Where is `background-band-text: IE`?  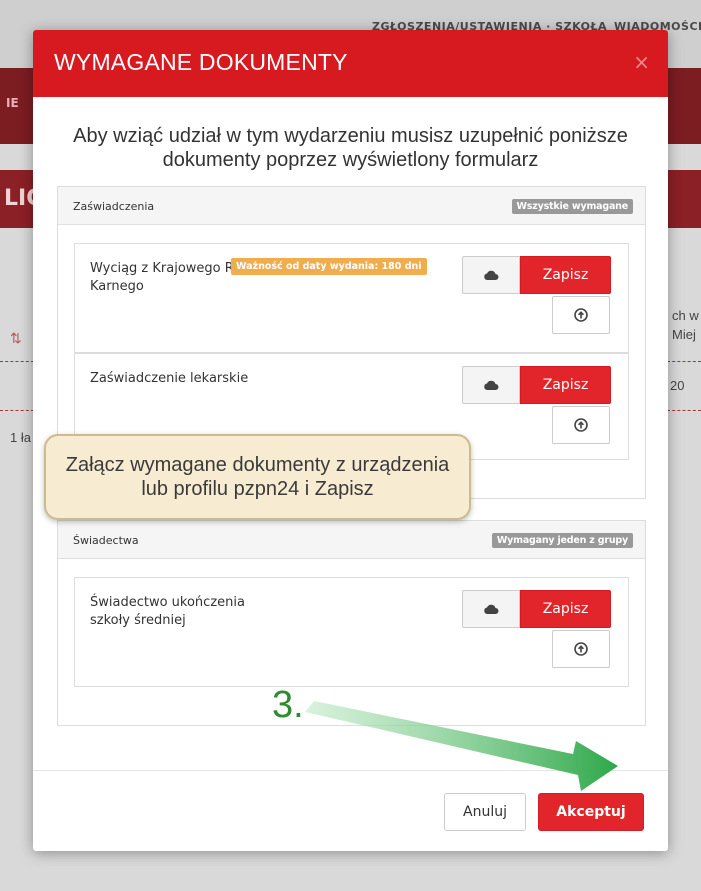
background-band-text: IE is located at coordinates (12, 103).